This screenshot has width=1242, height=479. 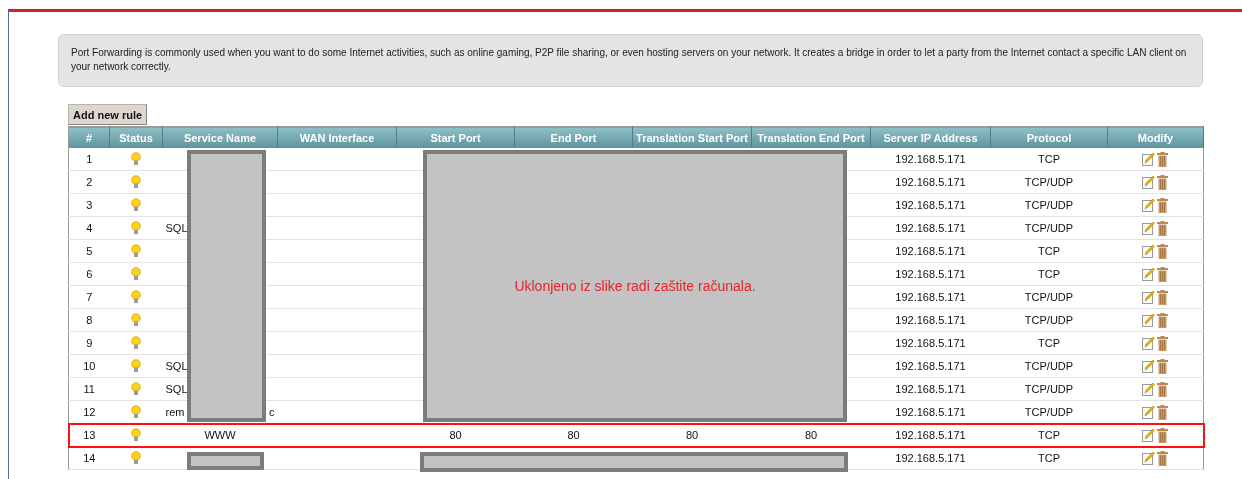 I want to click on row-number: 1, so click(x=89, y=159).